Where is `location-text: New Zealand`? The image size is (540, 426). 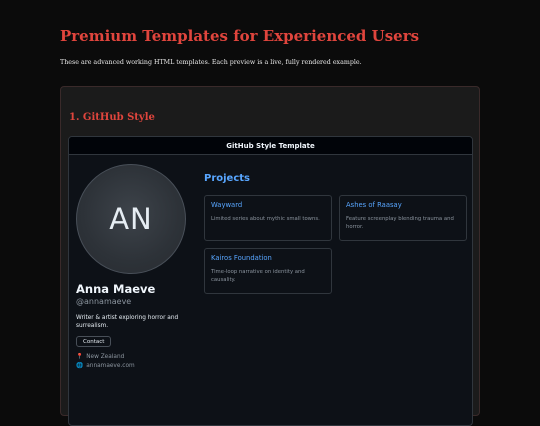
location-text: New Zealand is located at coordinates (105, 357).